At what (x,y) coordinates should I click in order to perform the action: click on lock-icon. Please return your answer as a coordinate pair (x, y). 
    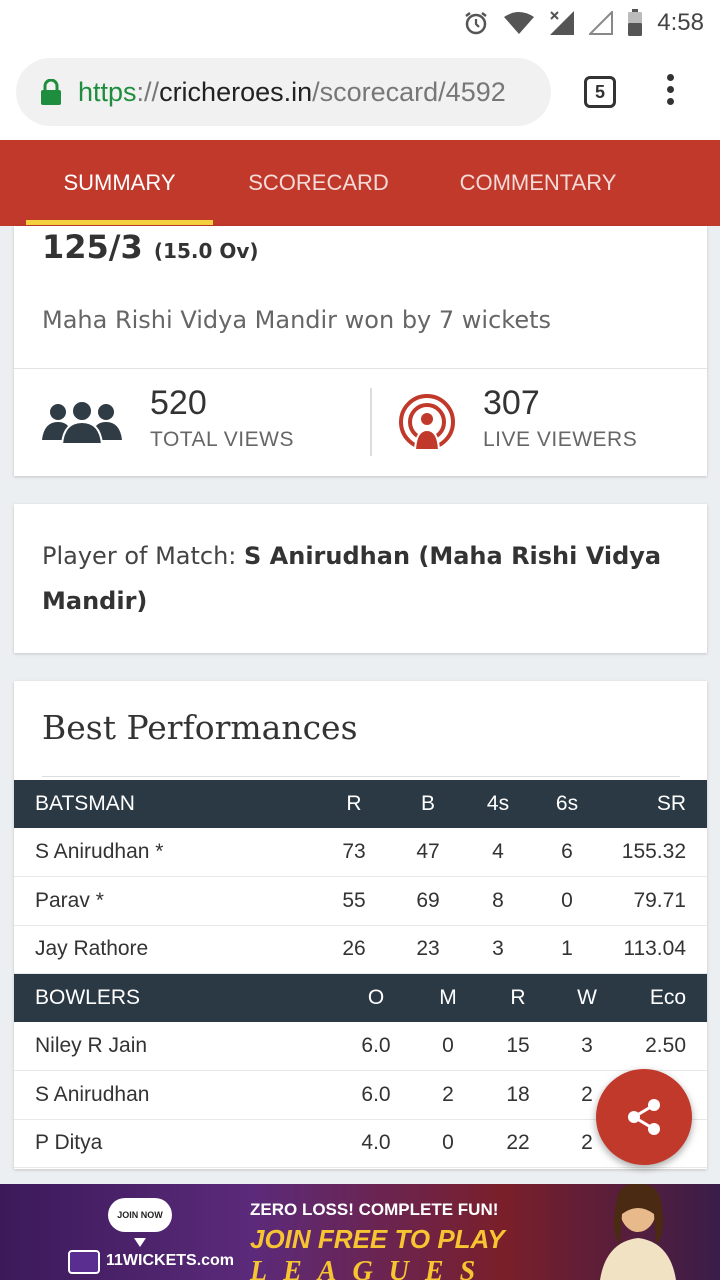
    Looking at the image, I should click on (51, 92).